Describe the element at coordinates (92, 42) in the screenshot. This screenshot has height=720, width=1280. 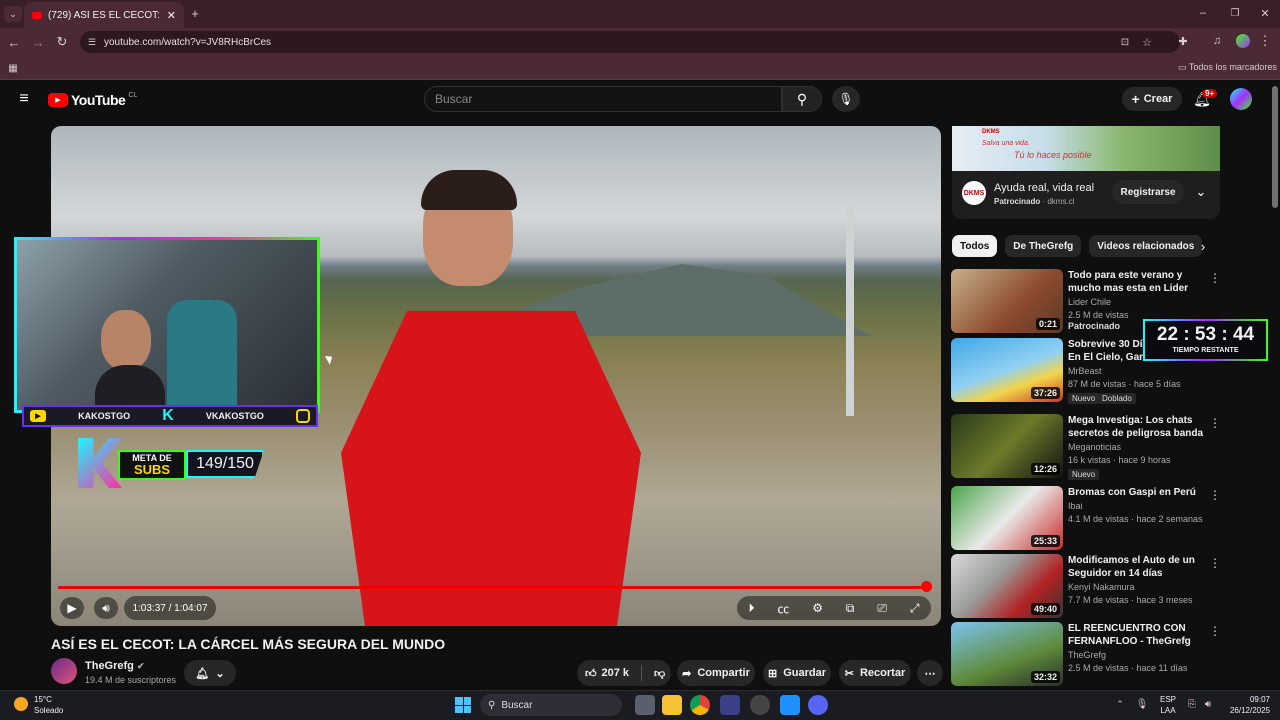
I see `site-info-icon: ☰` at that location.